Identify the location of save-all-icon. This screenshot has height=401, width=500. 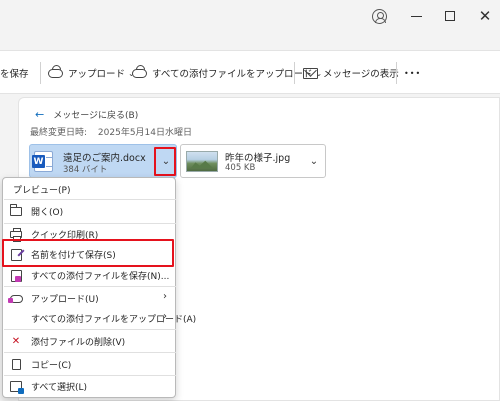
(16, 275).